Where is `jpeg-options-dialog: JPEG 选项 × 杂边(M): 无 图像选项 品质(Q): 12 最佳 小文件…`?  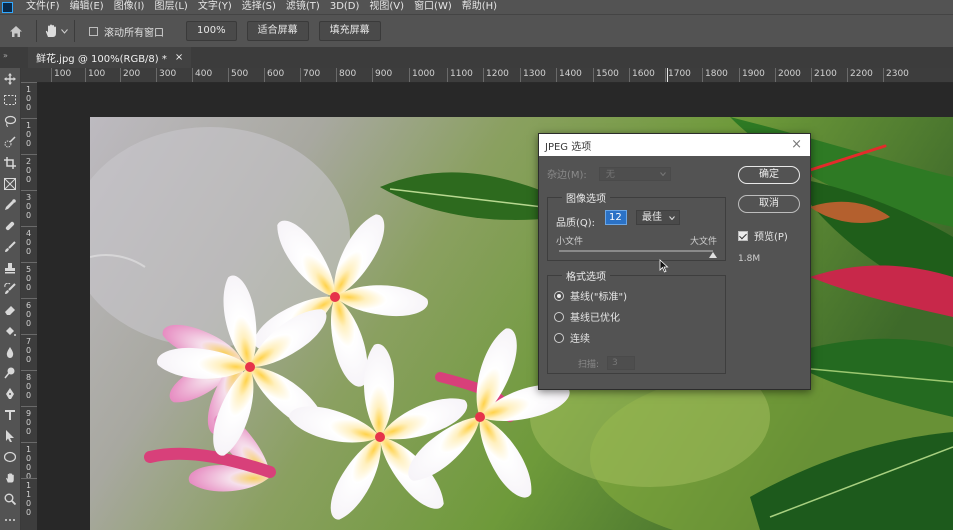 jpeg-options-dialog: JPEG 选项 × 杂边(M): 无 图像选项 品质(Q): 12 最佳 小文件… is located at coordinates (674, 261).